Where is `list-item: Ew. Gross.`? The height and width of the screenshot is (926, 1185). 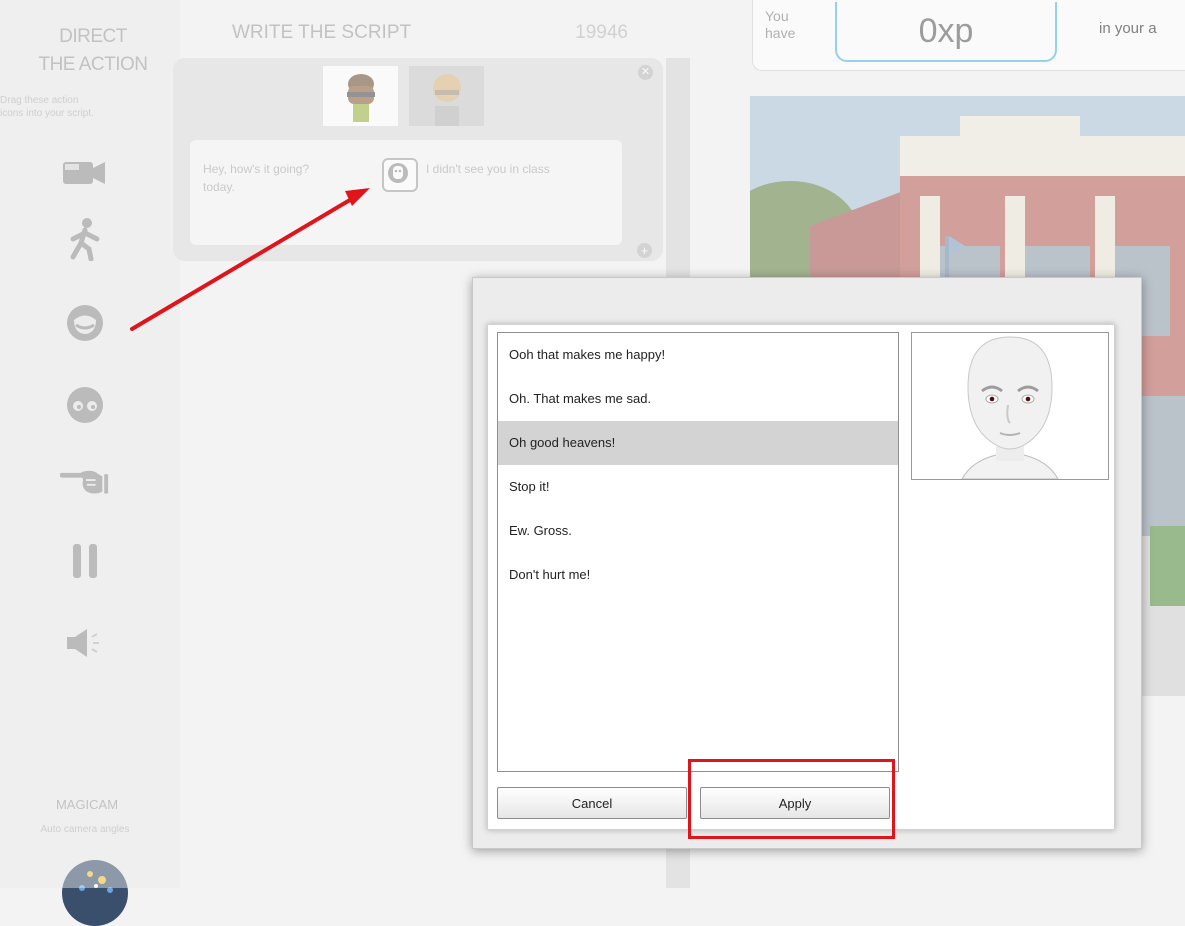 list-item: Ew. Gross. is located at coordinates (698, 531).